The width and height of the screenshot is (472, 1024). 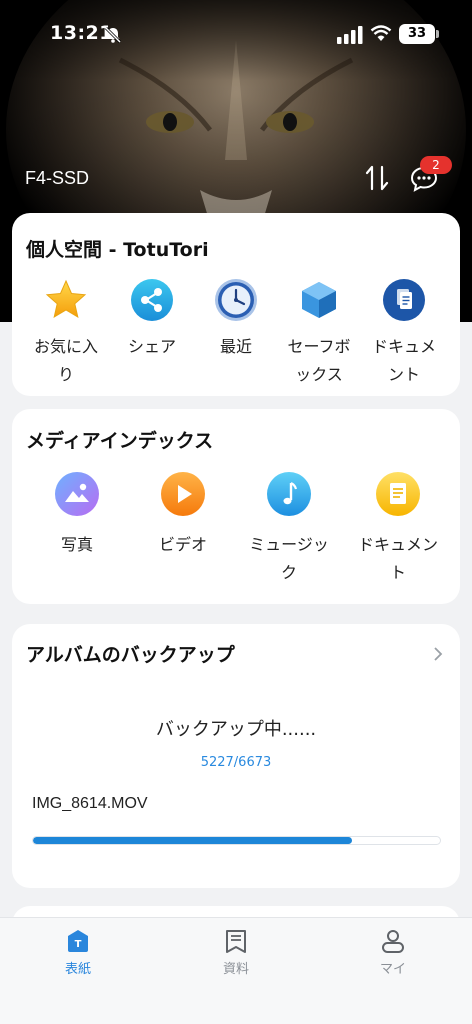 What do you see at coordinates (438, 654) in the screenshot?
I see `chevron-right-icon` at bounding box center [438, 654].